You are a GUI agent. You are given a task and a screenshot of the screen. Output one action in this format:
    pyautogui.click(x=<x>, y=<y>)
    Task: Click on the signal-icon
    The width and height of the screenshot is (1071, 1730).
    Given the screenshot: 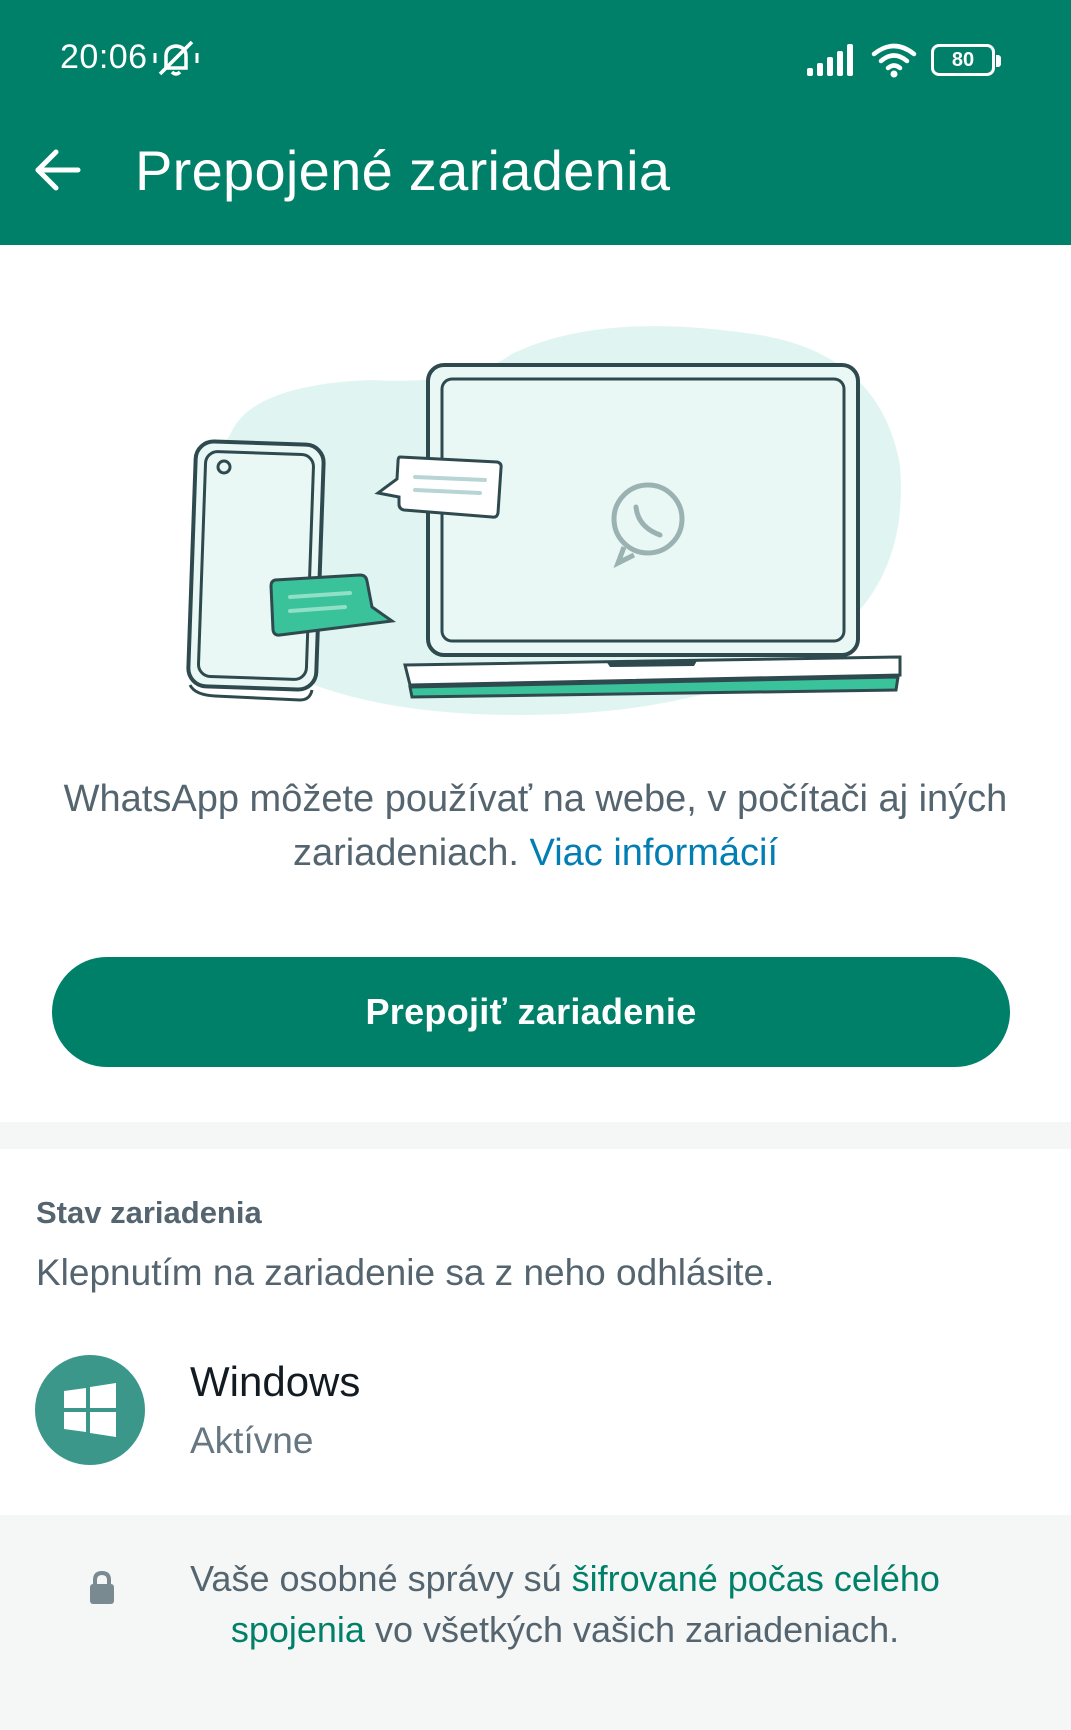 What is the action you would take?
    pyautogui.click(x=830, y=60)
    